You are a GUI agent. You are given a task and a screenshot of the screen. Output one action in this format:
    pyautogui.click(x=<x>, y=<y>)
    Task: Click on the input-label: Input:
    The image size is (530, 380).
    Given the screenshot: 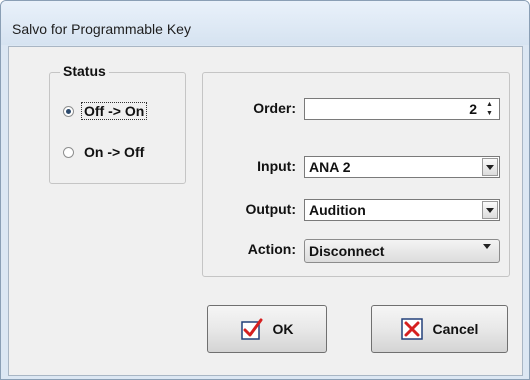 What is the action you would take?
    pyautogui.click(x=276, y=166)
    